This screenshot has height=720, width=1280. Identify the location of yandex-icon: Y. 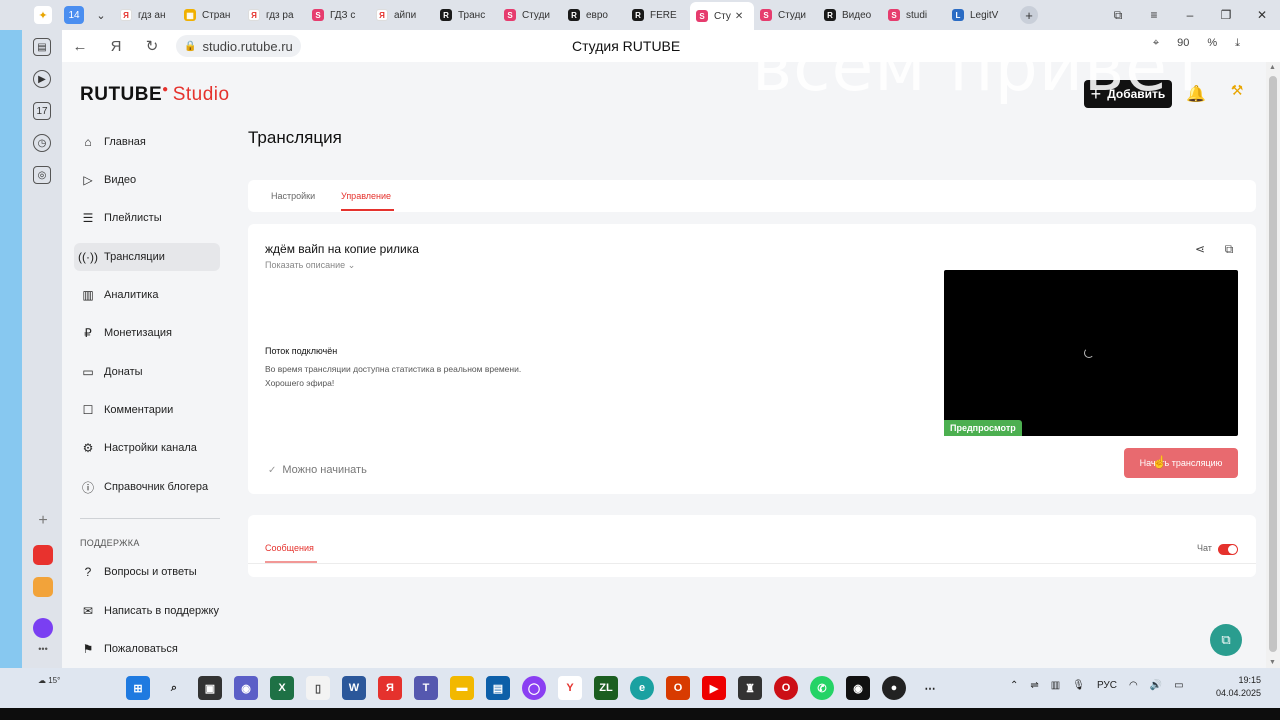
(570, 688).